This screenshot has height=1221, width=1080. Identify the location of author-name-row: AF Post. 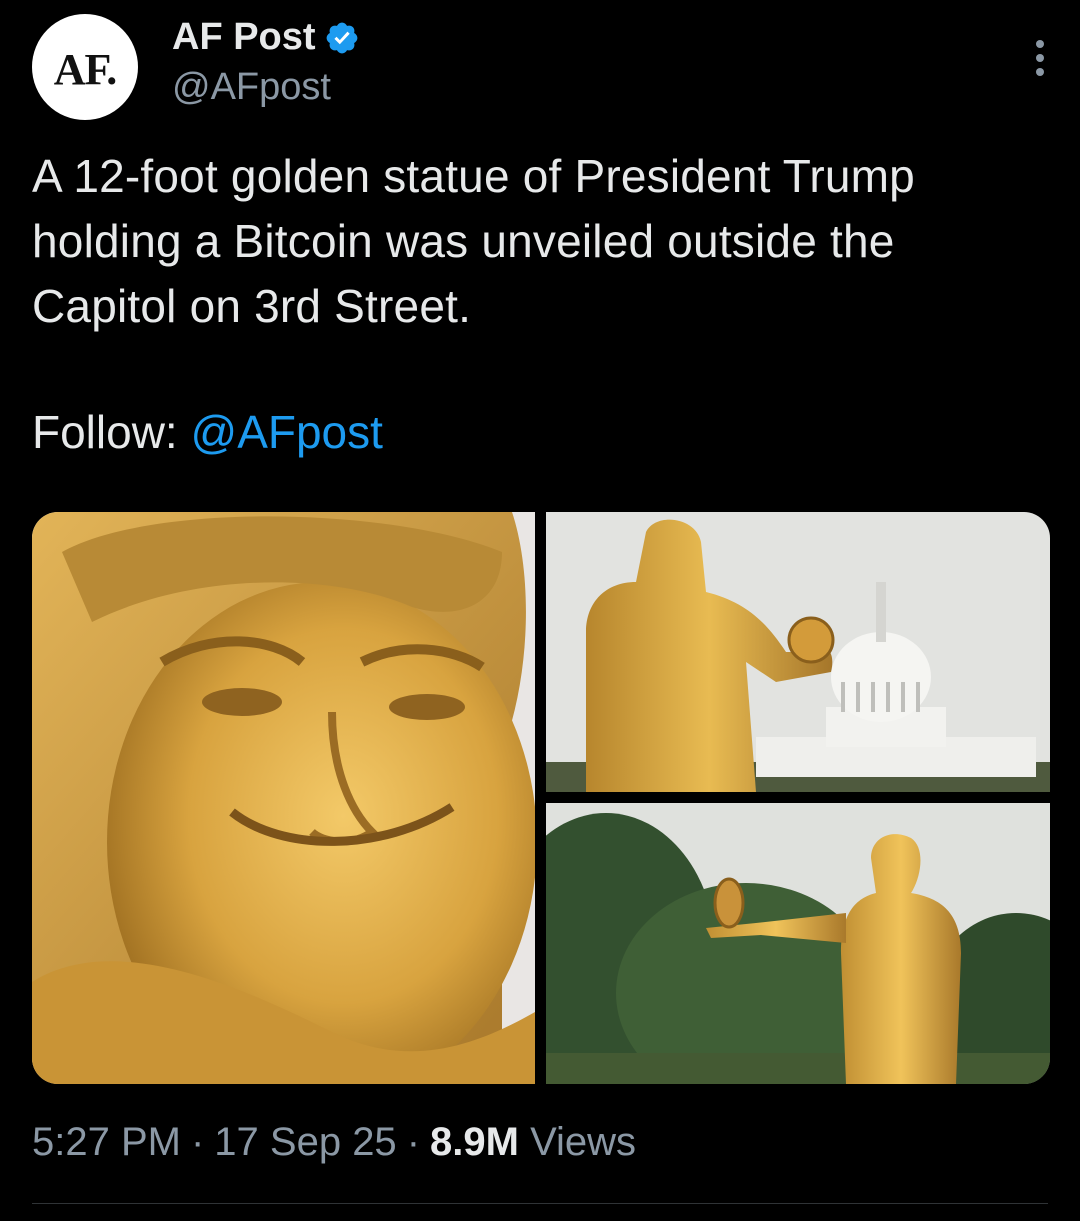
(266, 37).